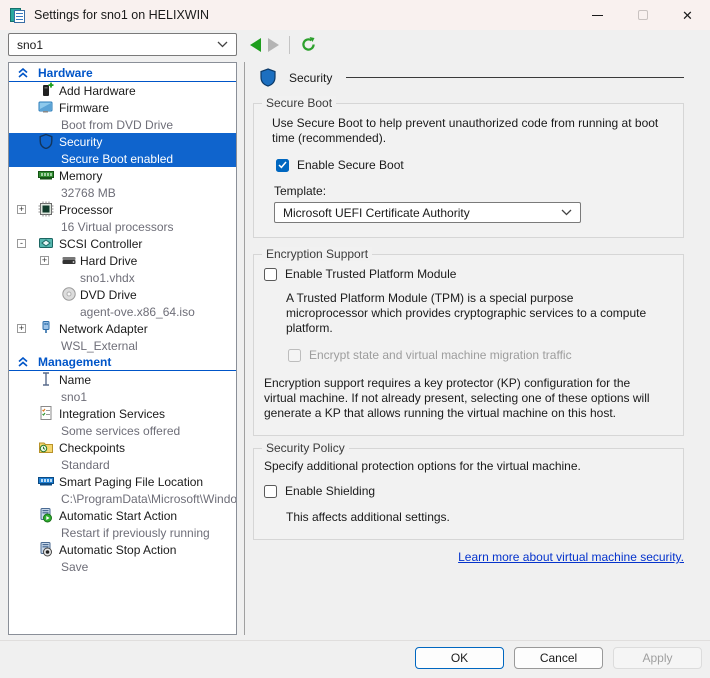  Describe the element at coordinates (122, 15) in the screenshot. I see `window-title: Settings for sno1 on HELIXWIN` at that location.